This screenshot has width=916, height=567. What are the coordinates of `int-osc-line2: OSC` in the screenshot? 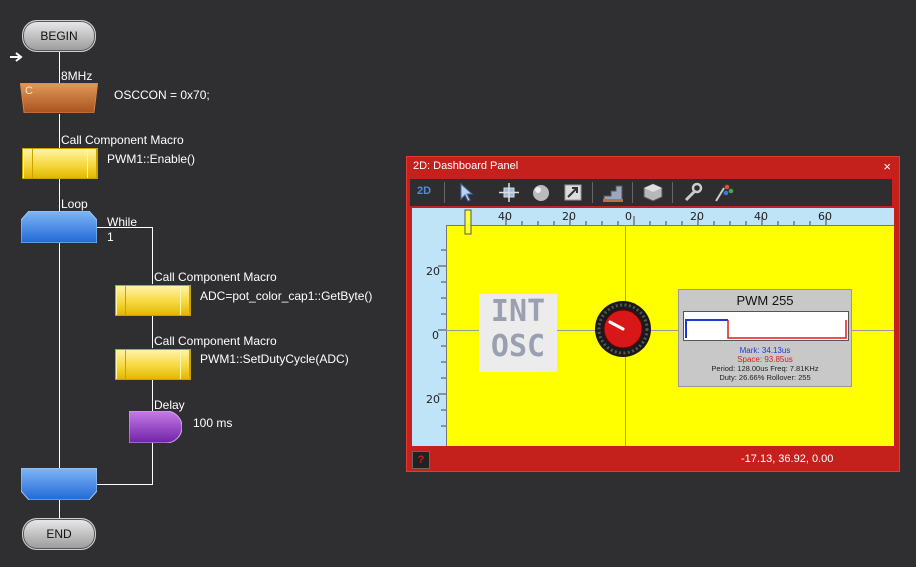 It's located at (518, 346).